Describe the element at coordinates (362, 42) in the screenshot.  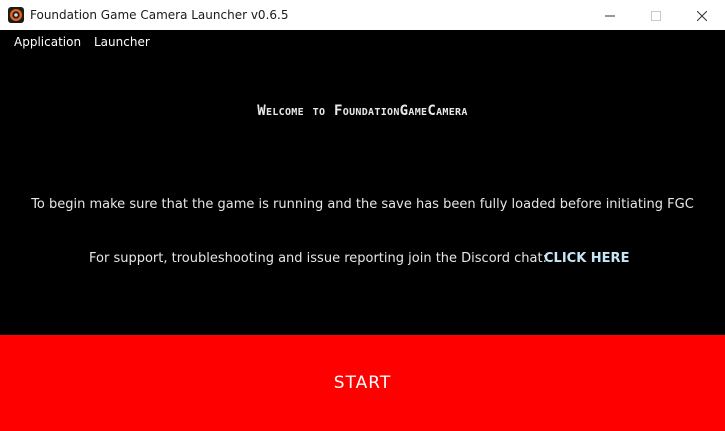
I see `menu-bar: Application Launcher` at that location.